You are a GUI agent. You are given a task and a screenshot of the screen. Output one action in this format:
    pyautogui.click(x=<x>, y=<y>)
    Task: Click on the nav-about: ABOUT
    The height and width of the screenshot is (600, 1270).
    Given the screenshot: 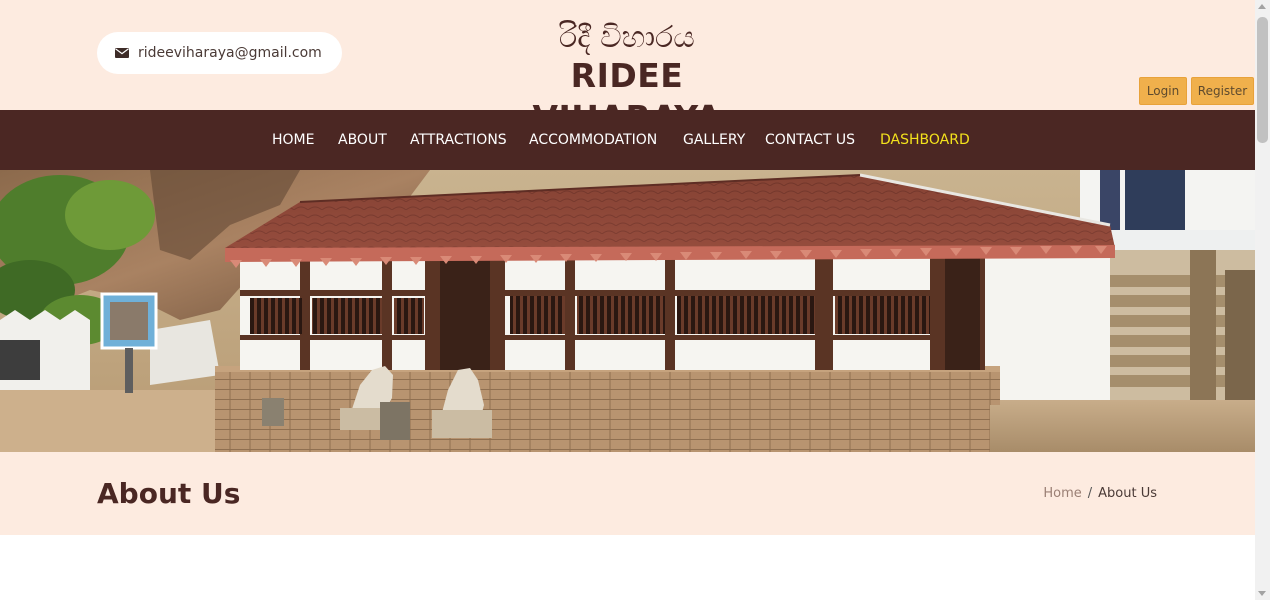 What is the action you would take?
    pyautogui.click(x=362, y=140)
    